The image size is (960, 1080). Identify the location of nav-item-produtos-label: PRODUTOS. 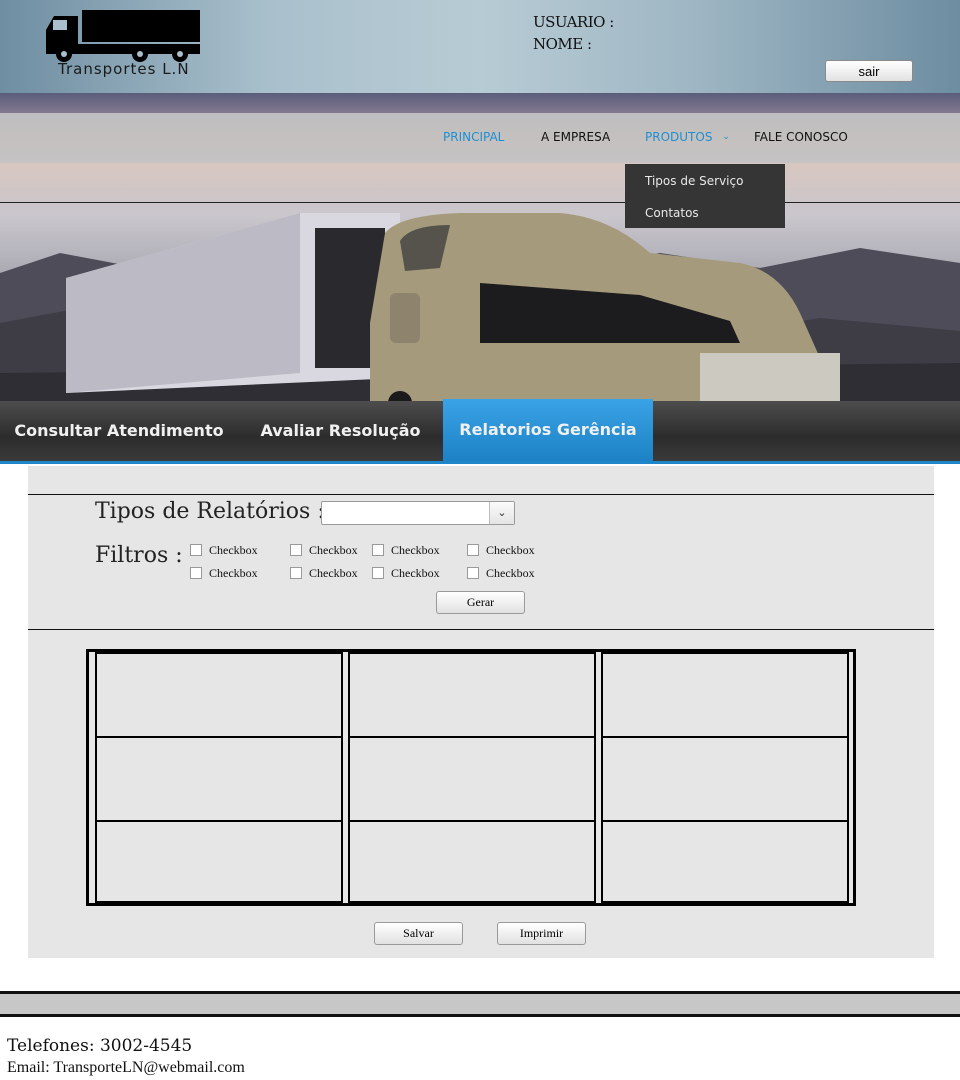
(679, 137).